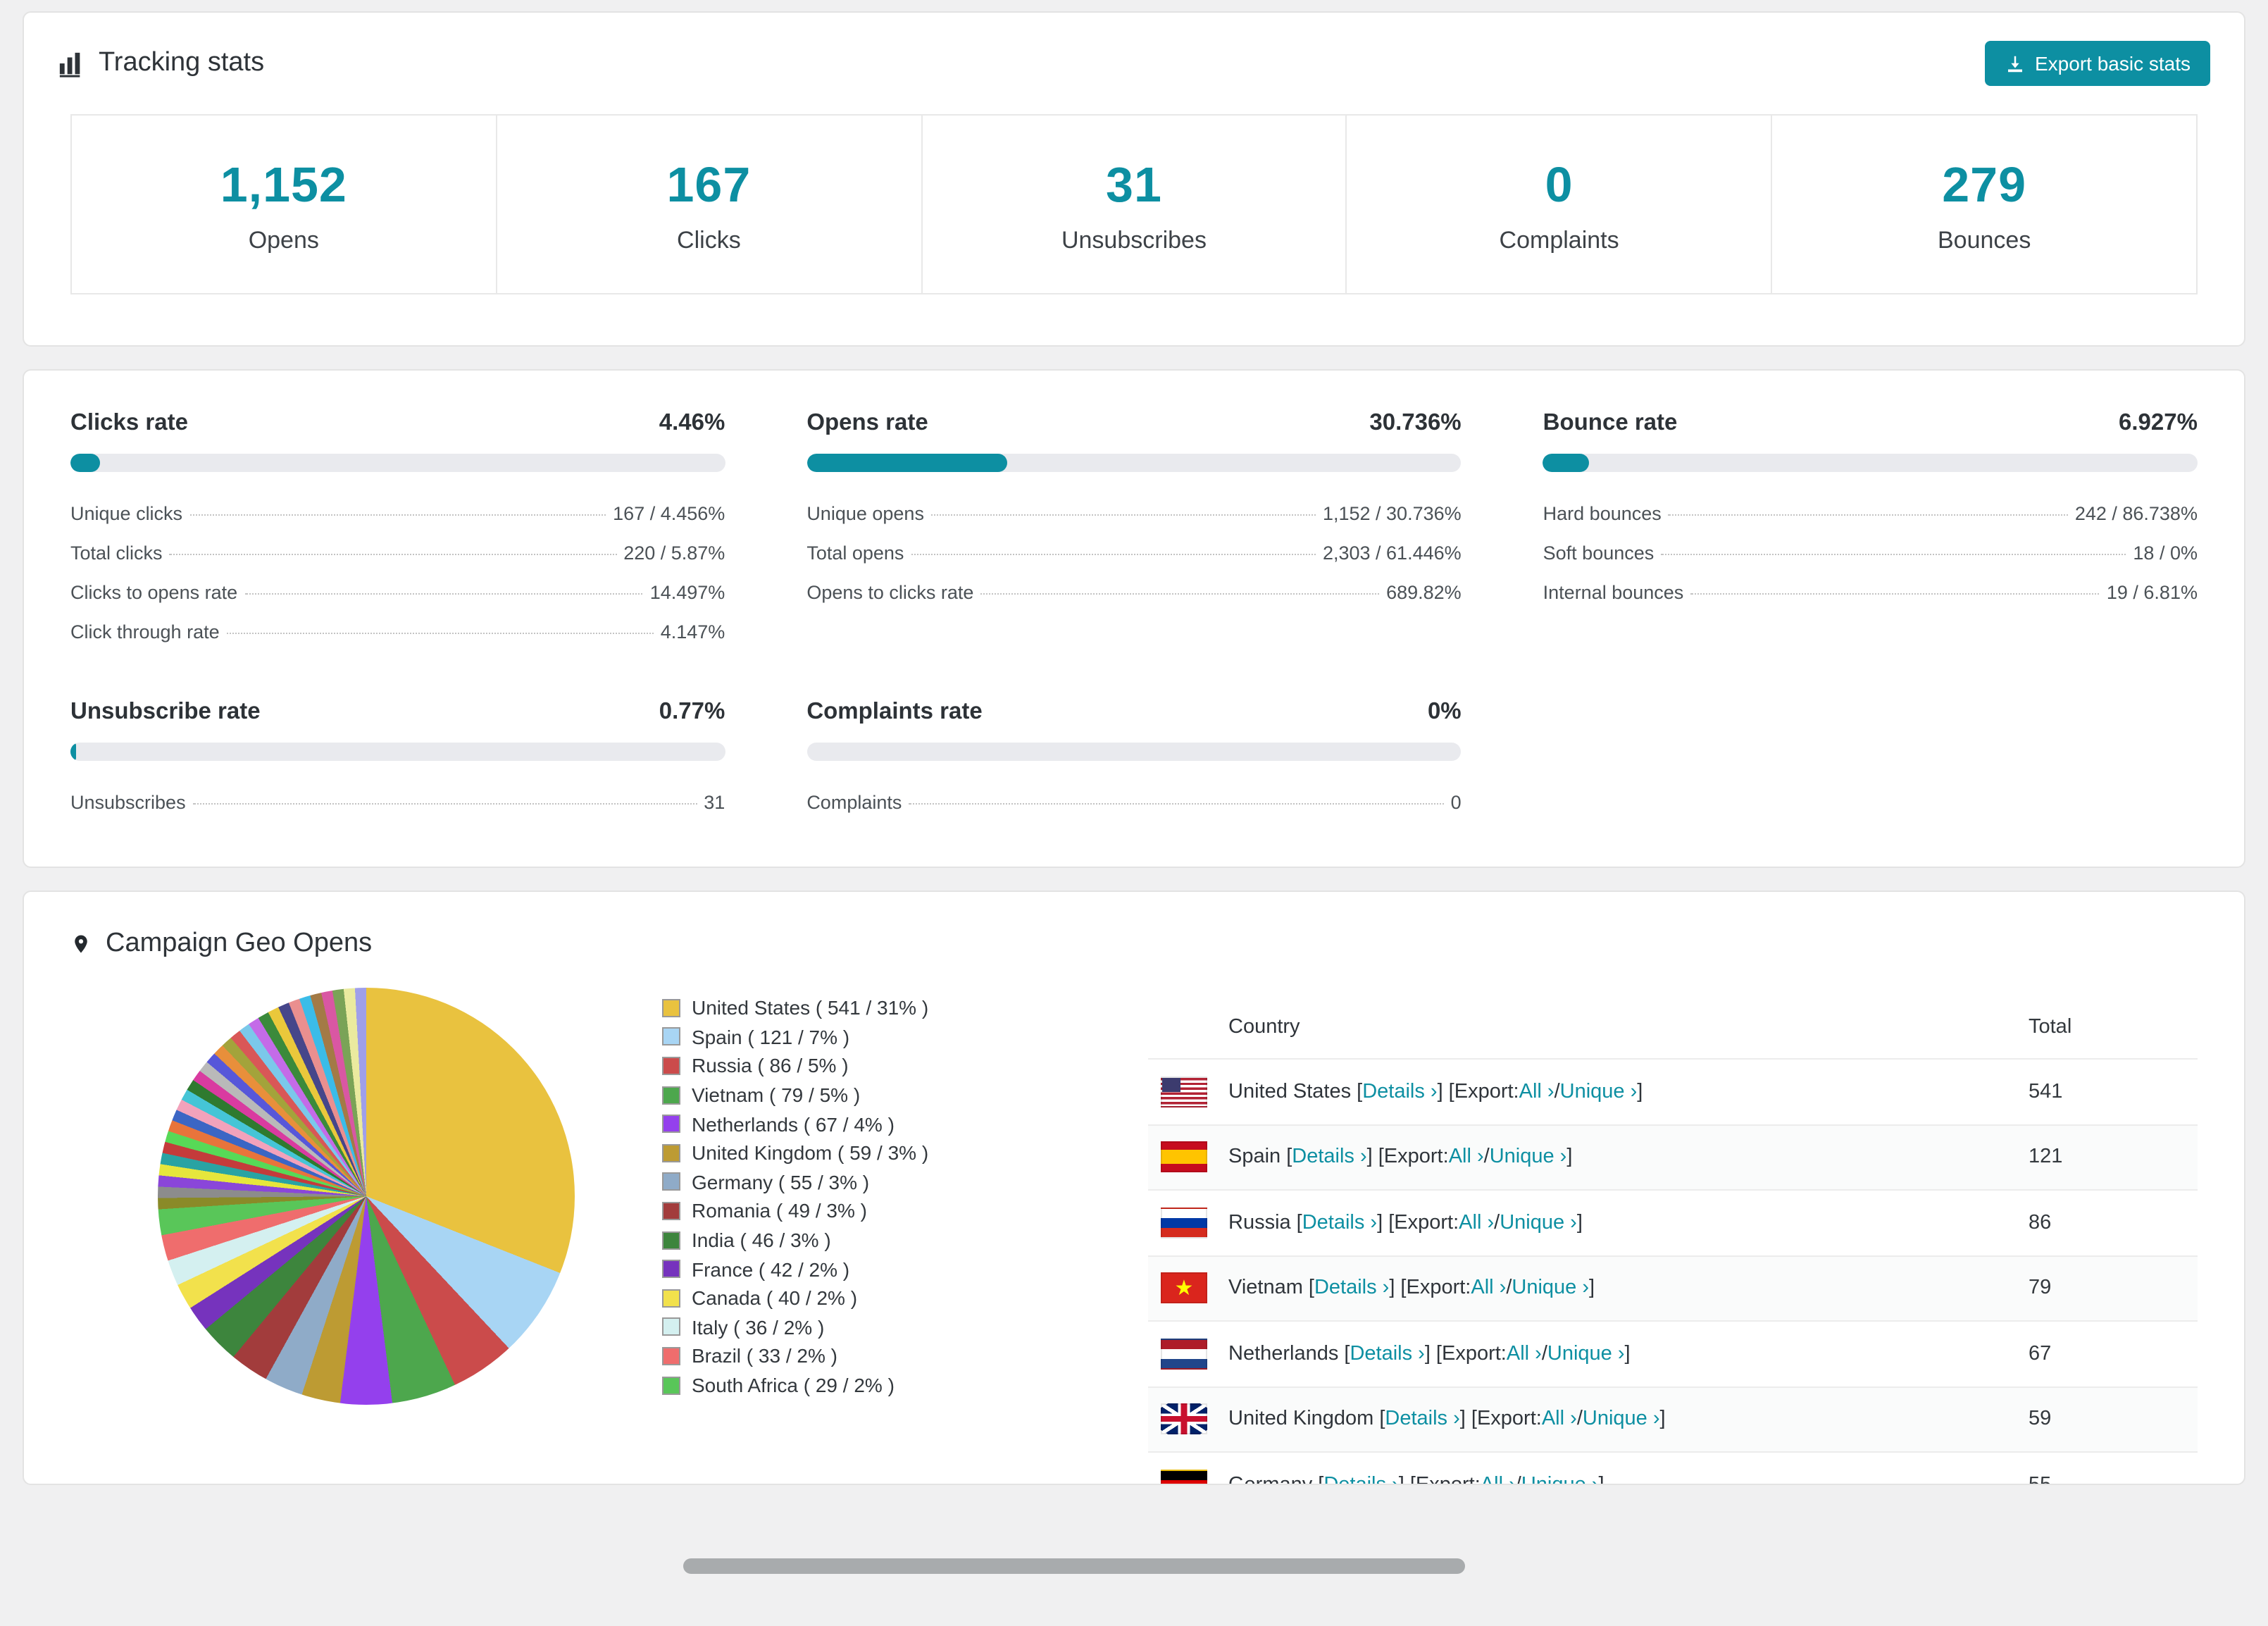 This screenshot has width=2268, height=1626. Describe the element at coordinates (81, 944) in the screenshot. I see `map-pin-icon` at that location.